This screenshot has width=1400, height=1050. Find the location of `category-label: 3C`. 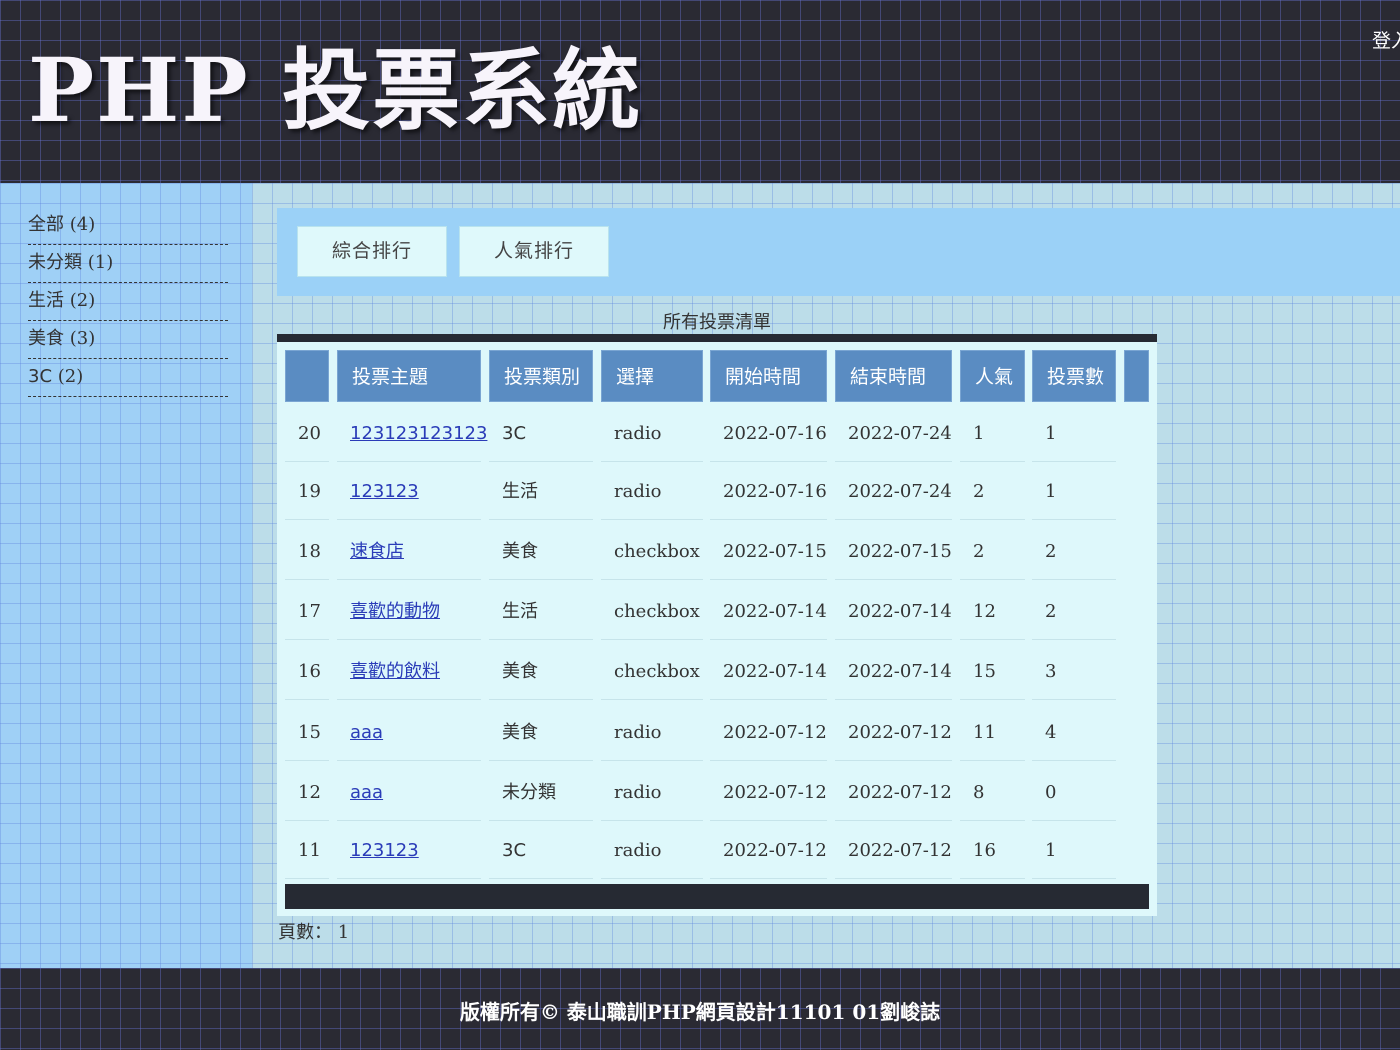

category-label: 3C is located at coordinates (40, 376).